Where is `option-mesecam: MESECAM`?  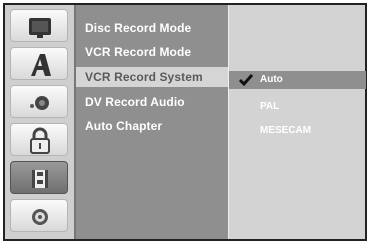 option-mesecam: MESECAM is located at coordinates (285, 131).